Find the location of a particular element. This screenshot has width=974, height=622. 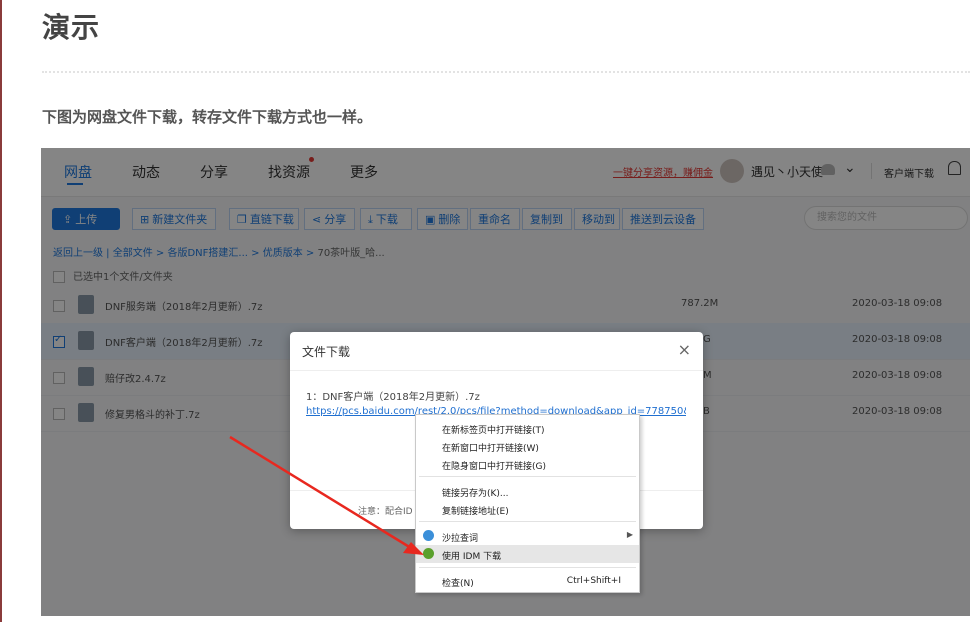

left-accent-rule is located at coordinates (1, 311).